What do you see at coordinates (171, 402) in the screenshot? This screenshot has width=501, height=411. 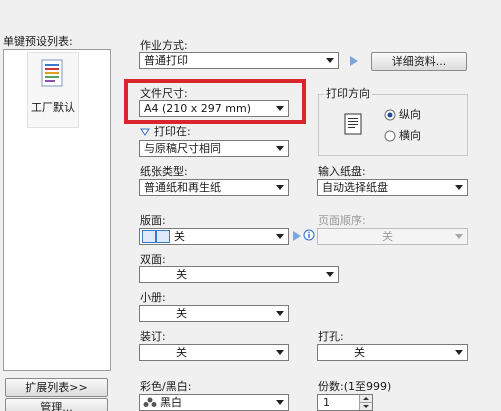 I see `color-mode-value: 黑白` at bounding box center [171, 402].